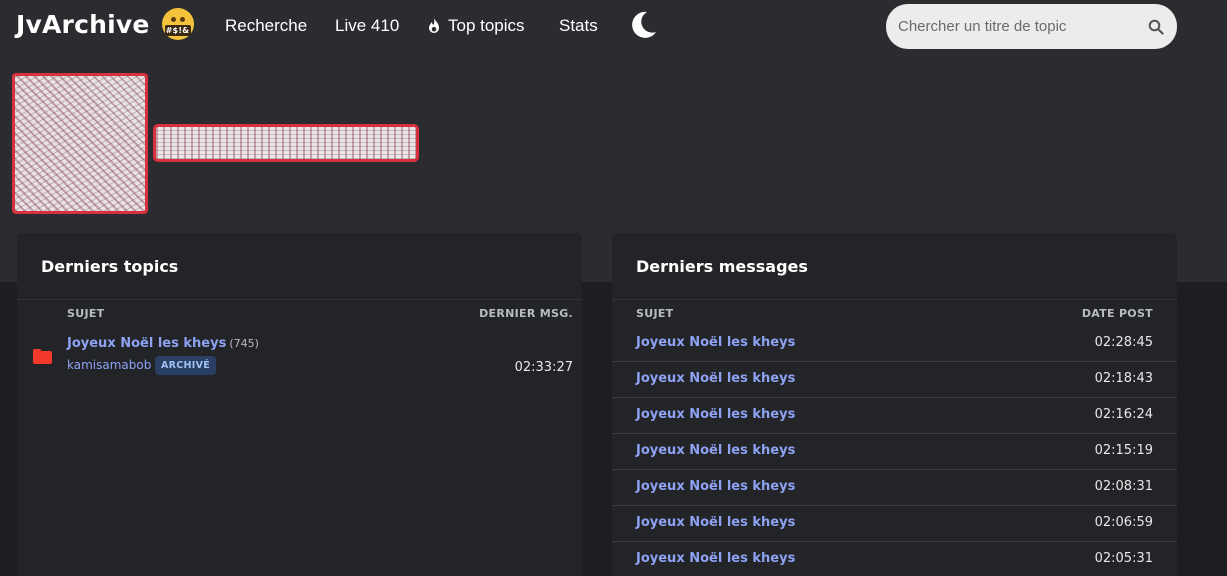 The image size is (1227, 576). I want to click on table-row: Joyeux Noël les kheys 02:08:31, so click(894, 488).